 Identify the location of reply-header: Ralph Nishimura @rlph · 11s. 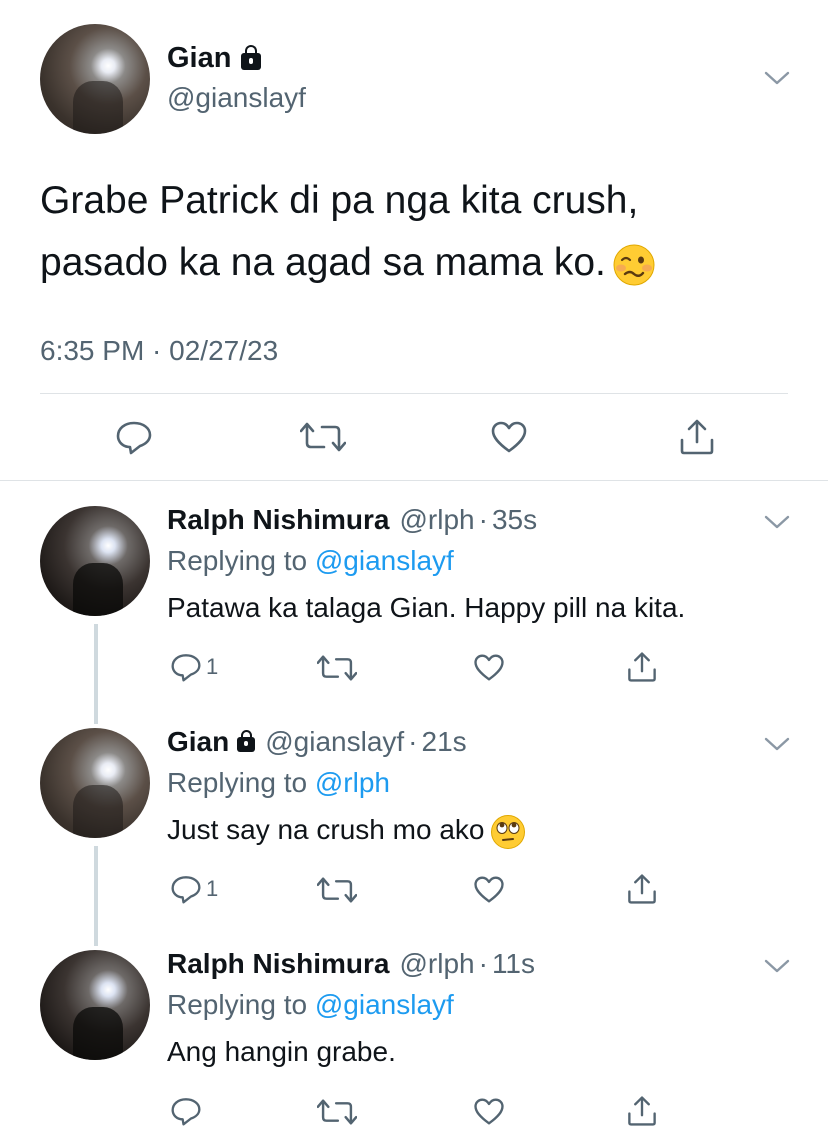
(351, 964).